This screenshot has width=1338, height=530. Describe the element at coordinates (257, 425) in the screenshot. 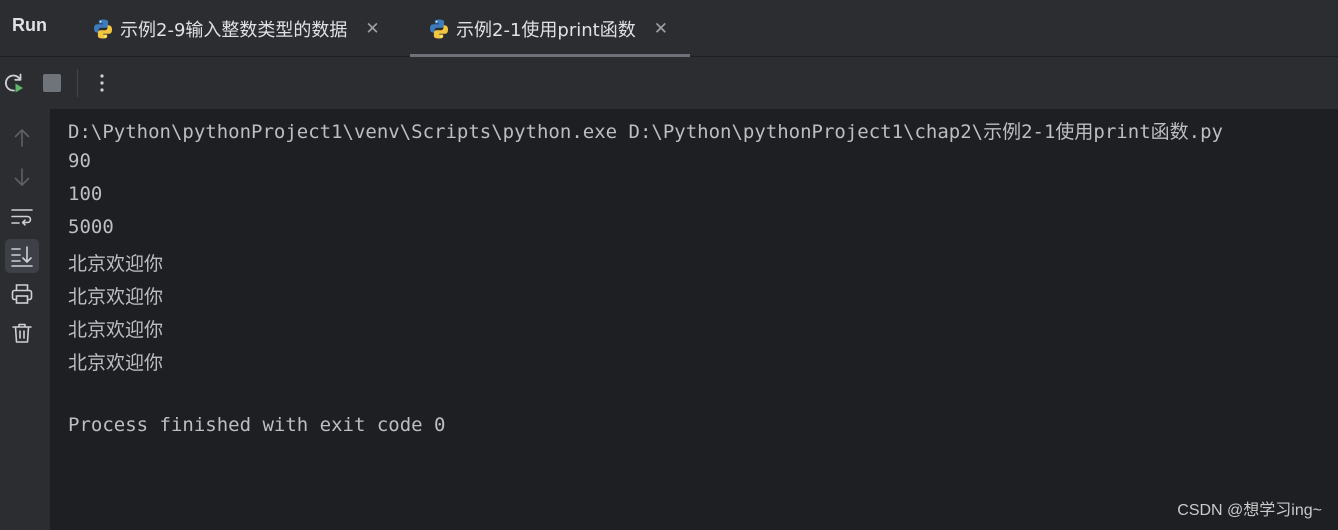

I see `console-line-exit-status: Process finished with exit code 0` at that location.